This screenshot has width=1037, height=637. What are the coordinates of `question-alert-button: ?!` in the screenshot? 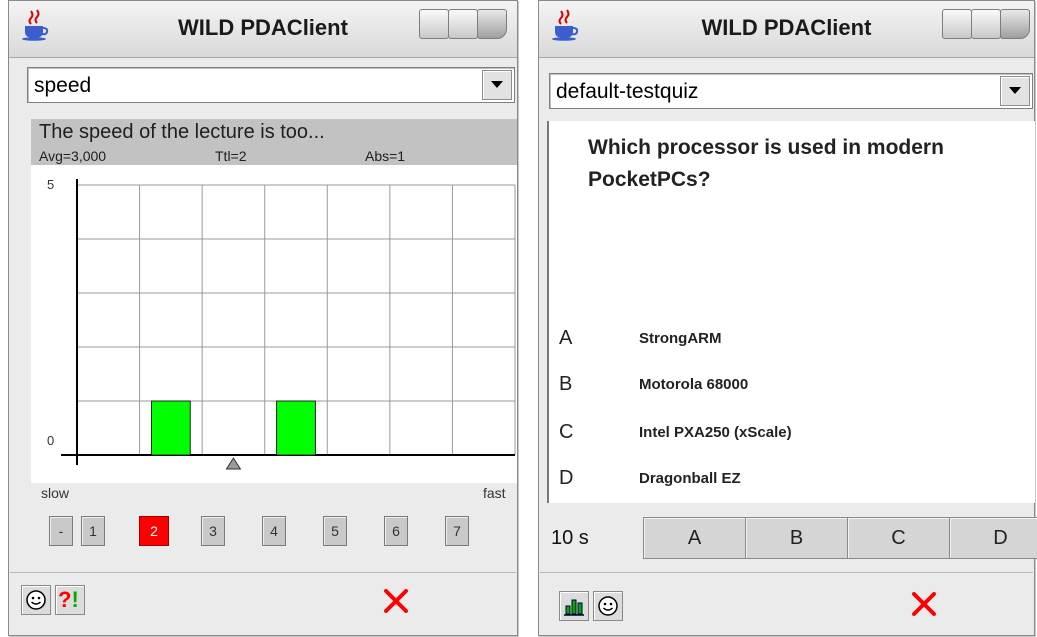 It's located at (70, 600).